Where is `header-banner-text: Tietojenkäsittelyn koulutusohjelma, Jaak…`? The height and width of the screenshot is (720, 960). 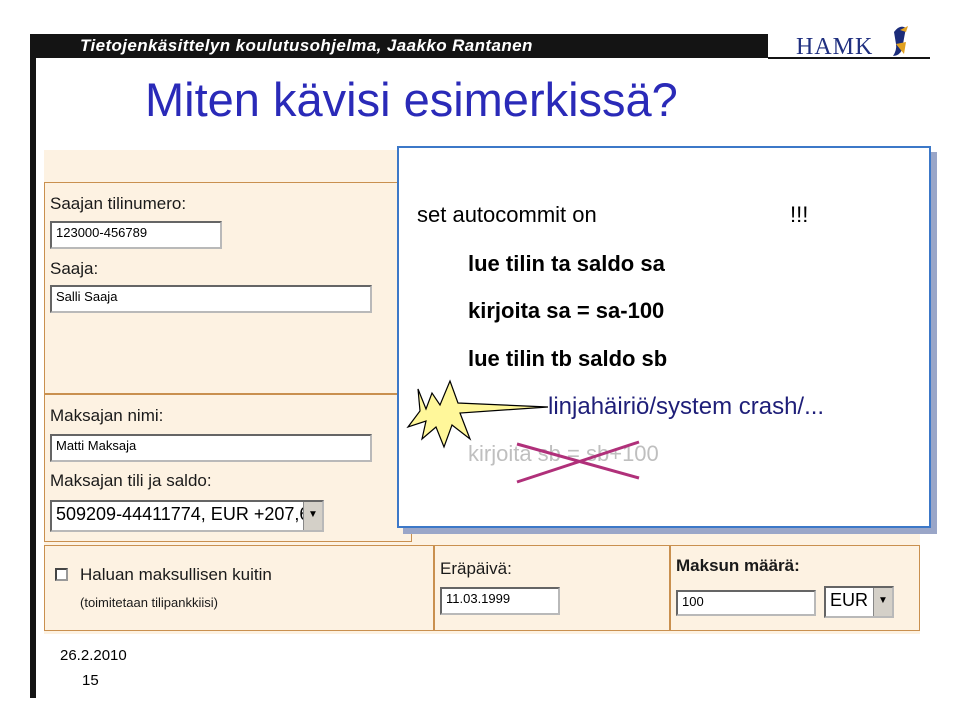
header-banner-text: Tietojenkäsittelyn koulutusohjelma, Jaak… is located at coordinates (306, 45).